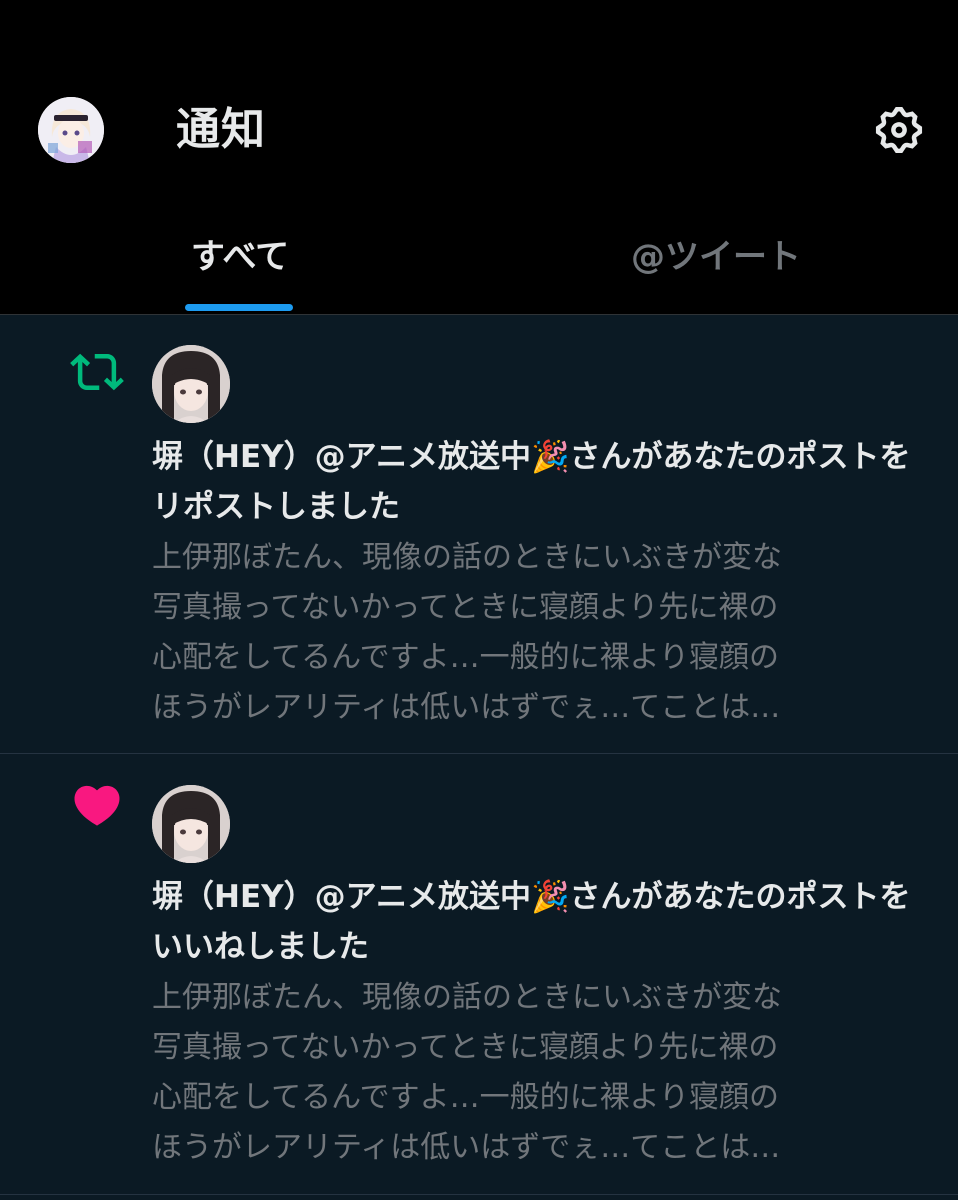 The height and width of the screenshot is (1200, 958). I want to click on notification-headline: 塀（HEY）@アニメ放送中🎉さんがあなたのポストをリポストしました, so click(531, 482).